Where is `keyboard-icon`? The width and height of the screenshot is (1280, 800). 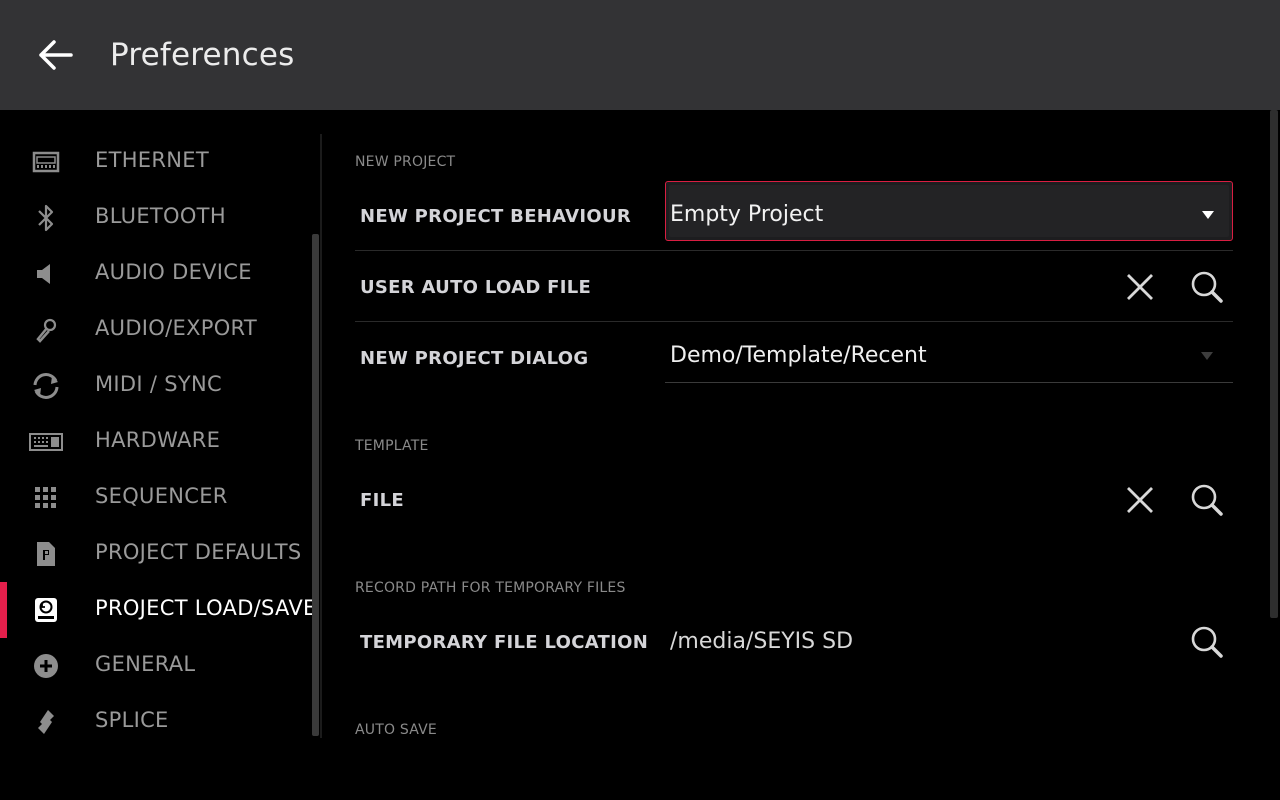 keyboard-icon is located at coordinates (46, 442).